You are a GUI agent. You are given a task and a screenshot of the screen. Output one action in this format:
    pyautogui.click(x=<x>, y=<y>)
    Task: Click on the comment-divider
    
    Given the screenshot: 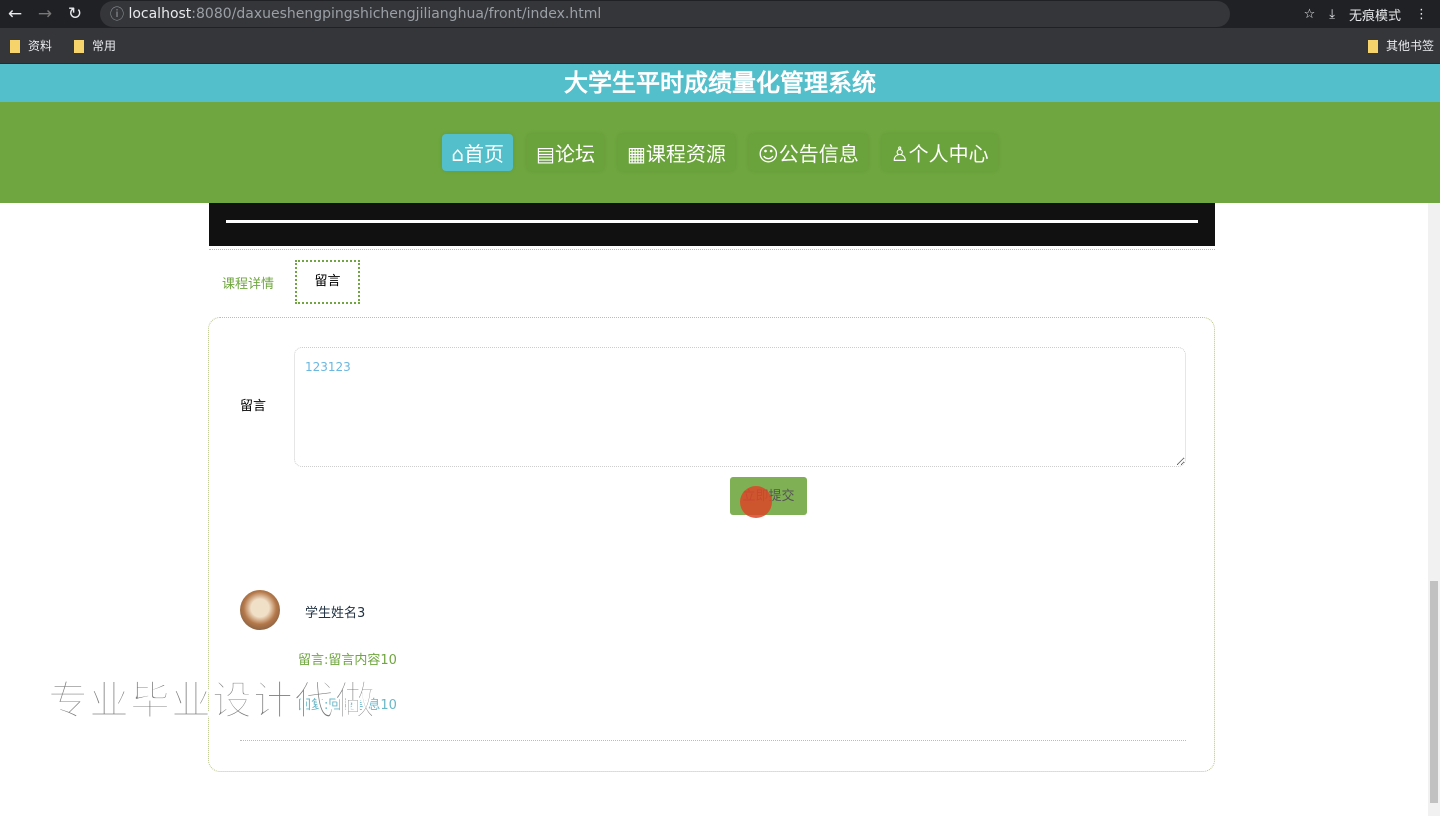 What is the action you would take?
    pyautogui.click(x=713, y=740)
    